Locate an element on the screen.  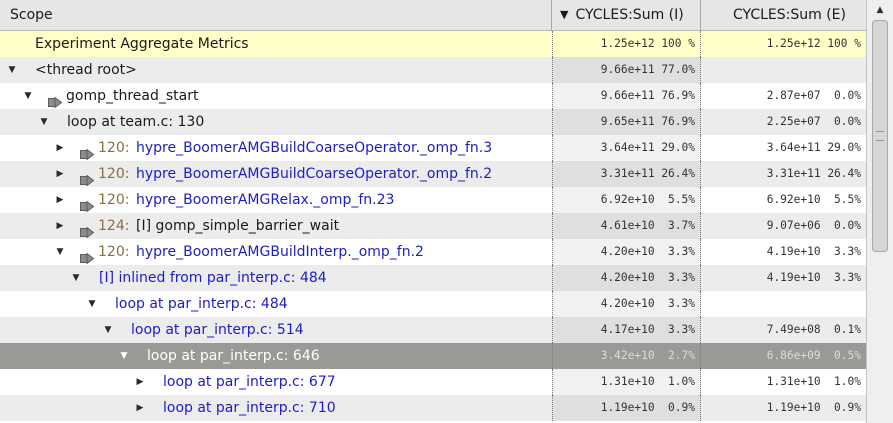
scope-cell: Experiment Aggregate Metrics is located at coordinates (276, 44).